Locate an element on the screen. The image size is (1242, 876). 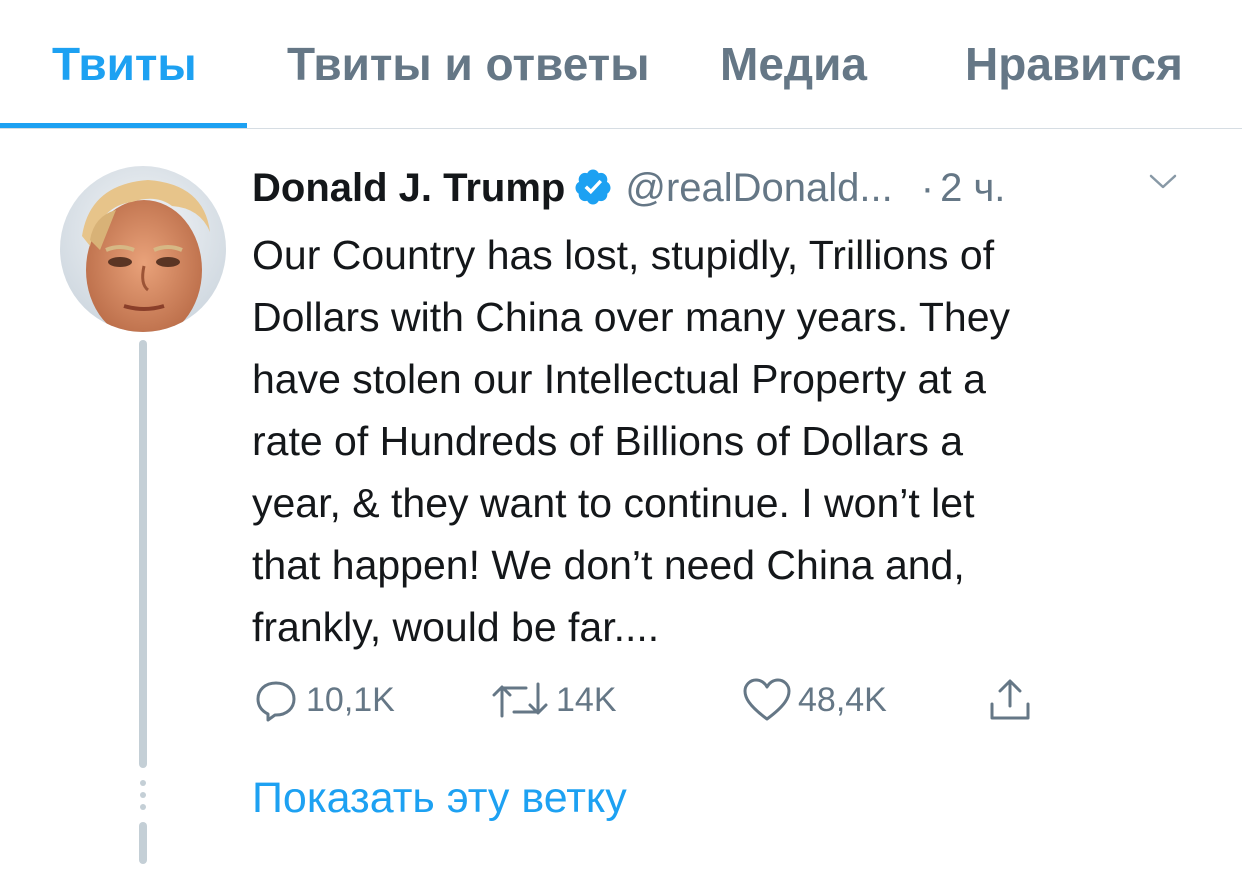
reply-button: 10,1K is located at coordinates (323, 700).